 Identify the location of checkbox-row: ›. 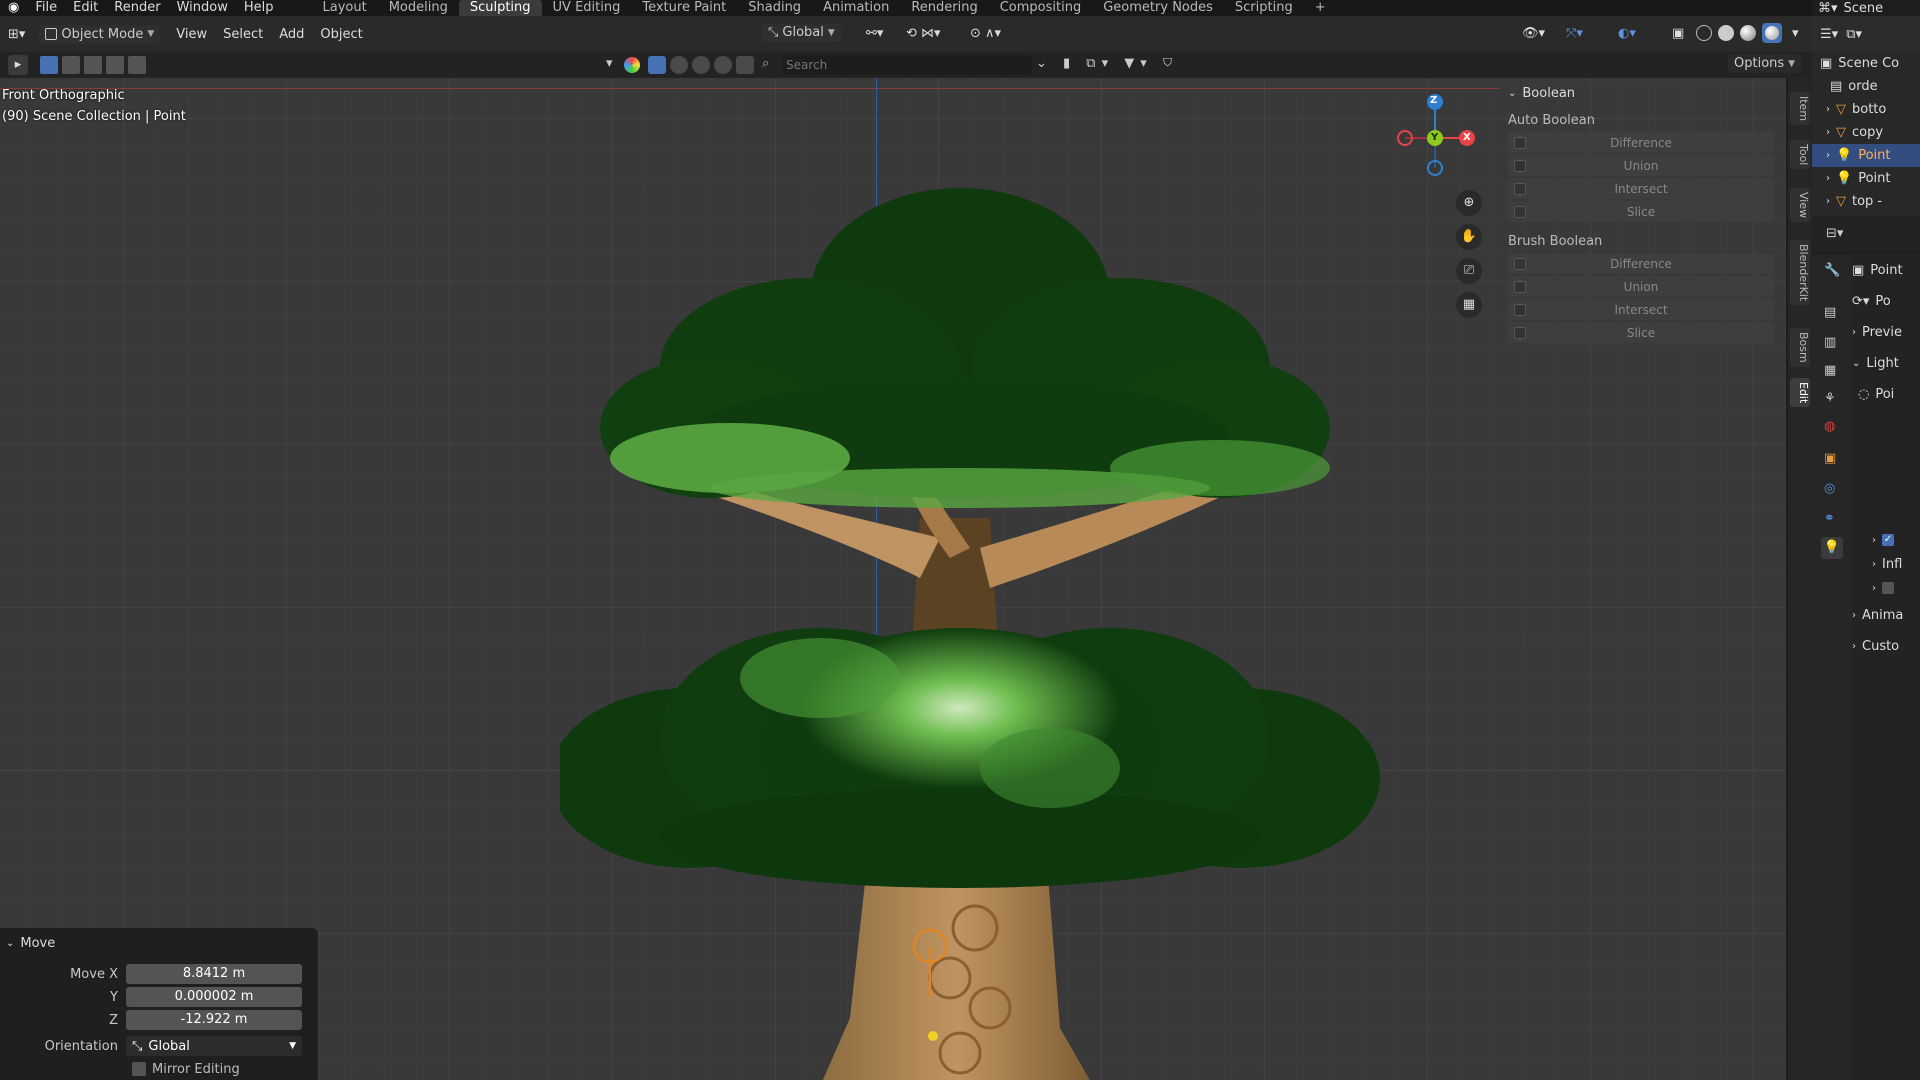
(1886, 588).